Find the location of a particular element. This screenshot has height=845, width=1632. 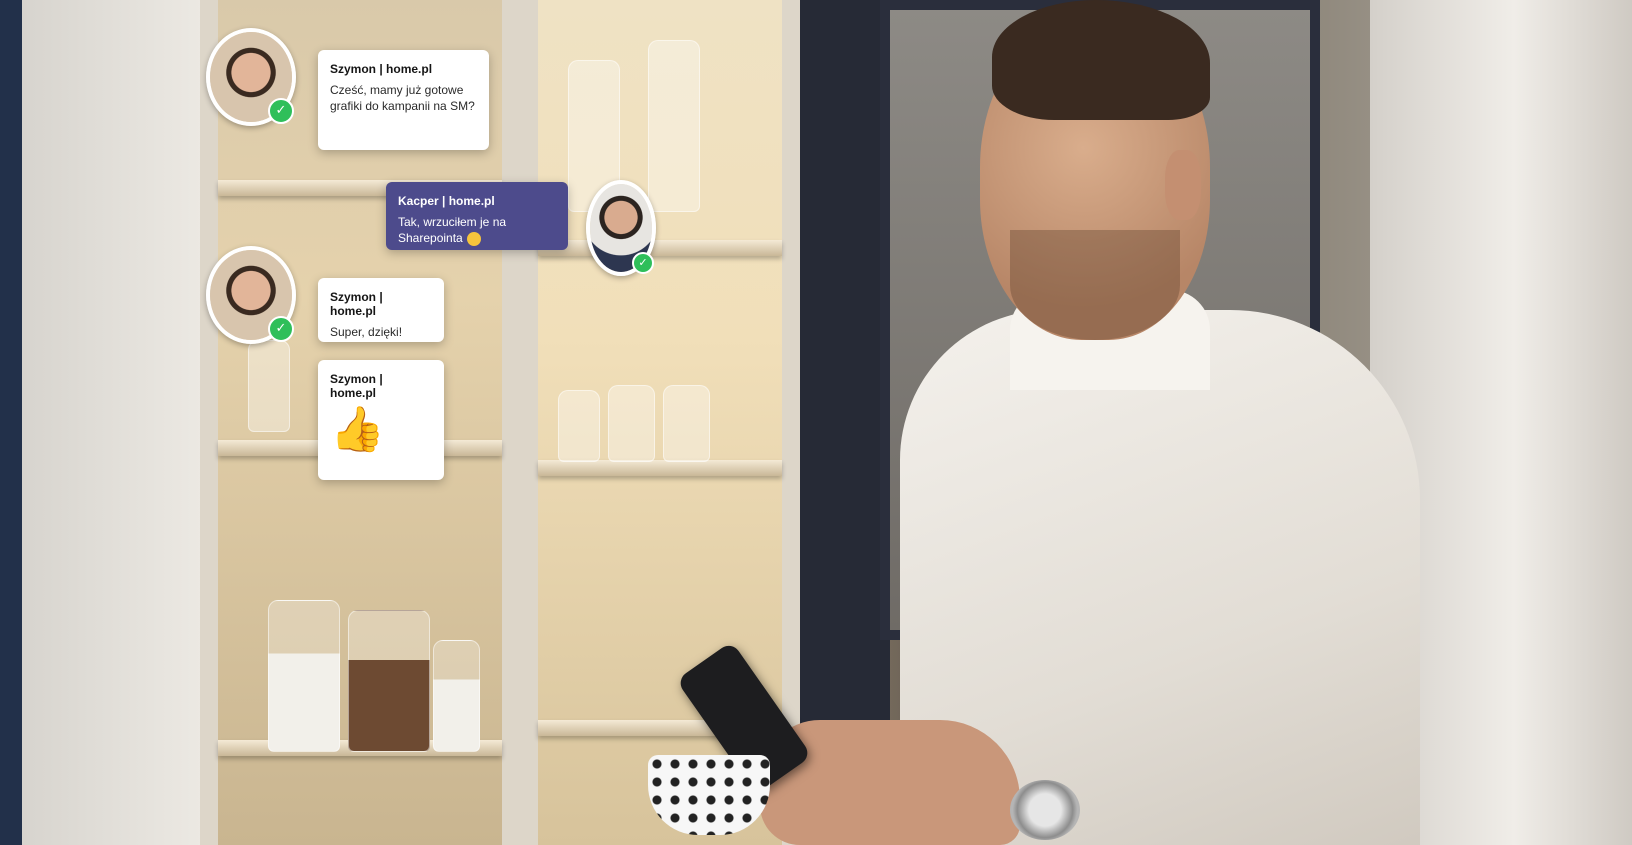

polka-dot-cup is located at coordinates (709, 795).